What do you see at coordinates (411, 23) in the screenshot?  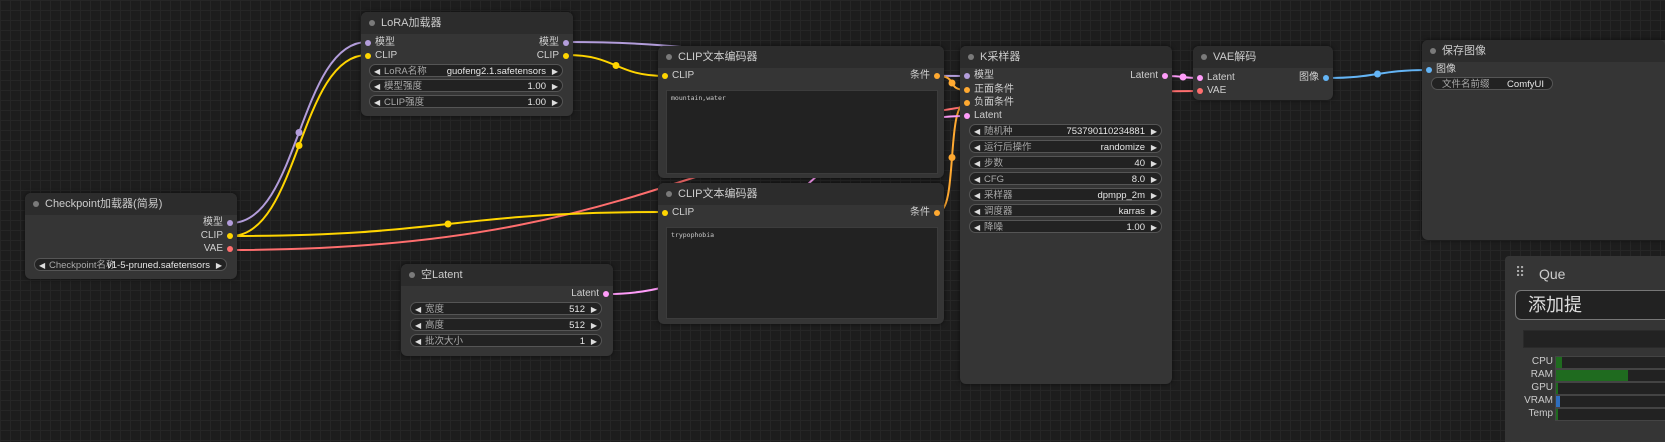 I see `node-title: LoRA加载器` at bounding box center [411, 23].